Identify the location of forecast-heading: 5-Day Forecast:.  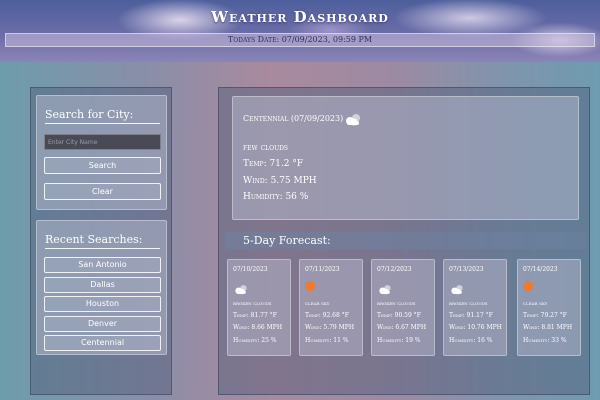
(405, 240).